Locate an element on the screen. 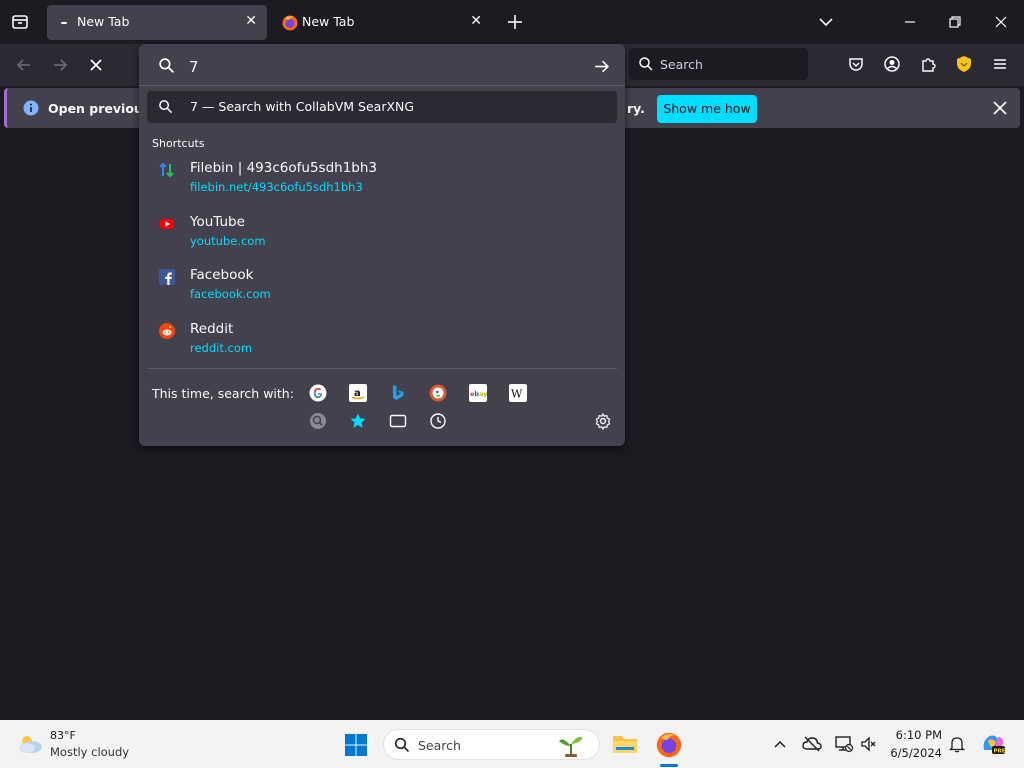 The image size is (1024, 768). network-icon is located at coordinates (844, 746).